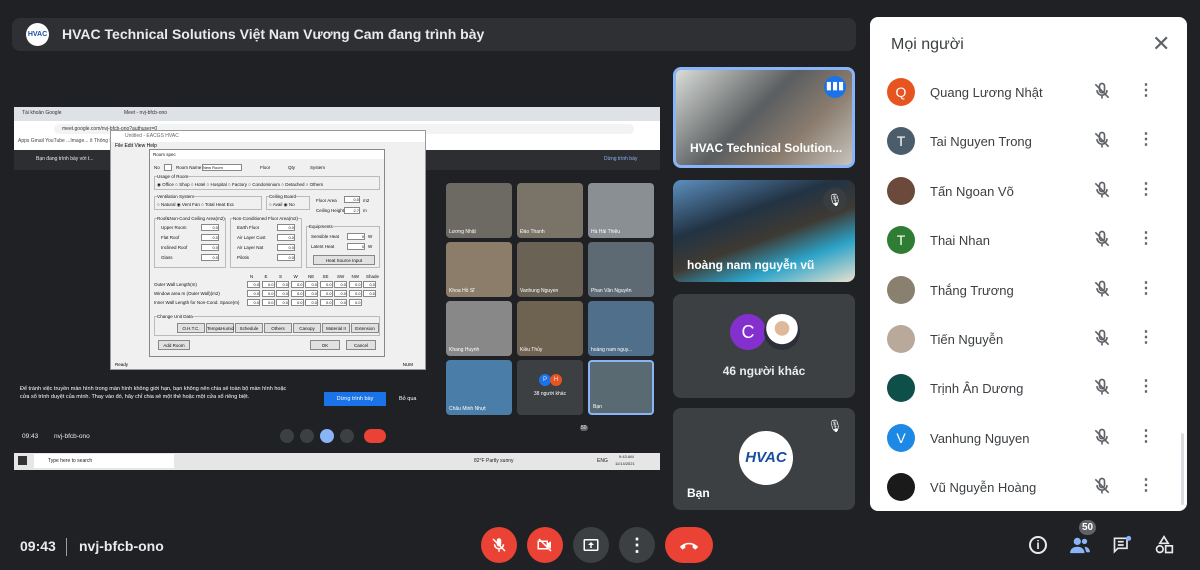  Describe the element at coordinates (764, 231) in the screenshot. I see `participant-tile: 🎙 hoàng nam nguyễn vũ` at that location.